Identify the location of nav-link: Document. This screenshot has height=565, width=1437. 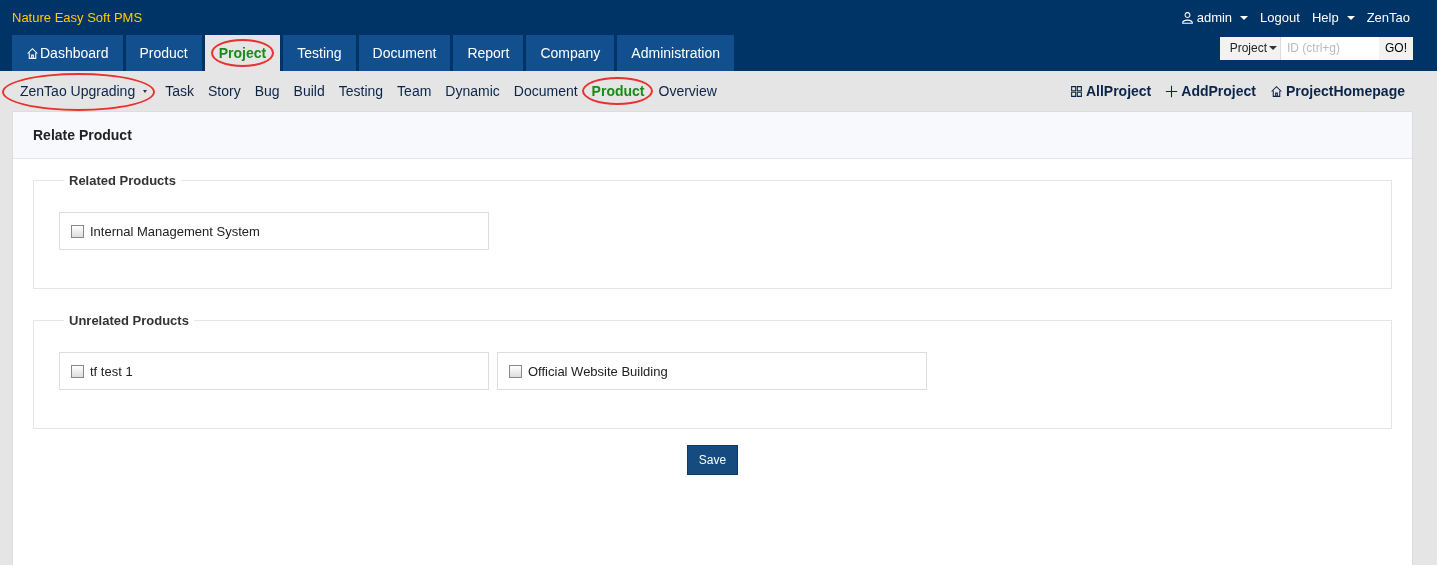
(545, 91).